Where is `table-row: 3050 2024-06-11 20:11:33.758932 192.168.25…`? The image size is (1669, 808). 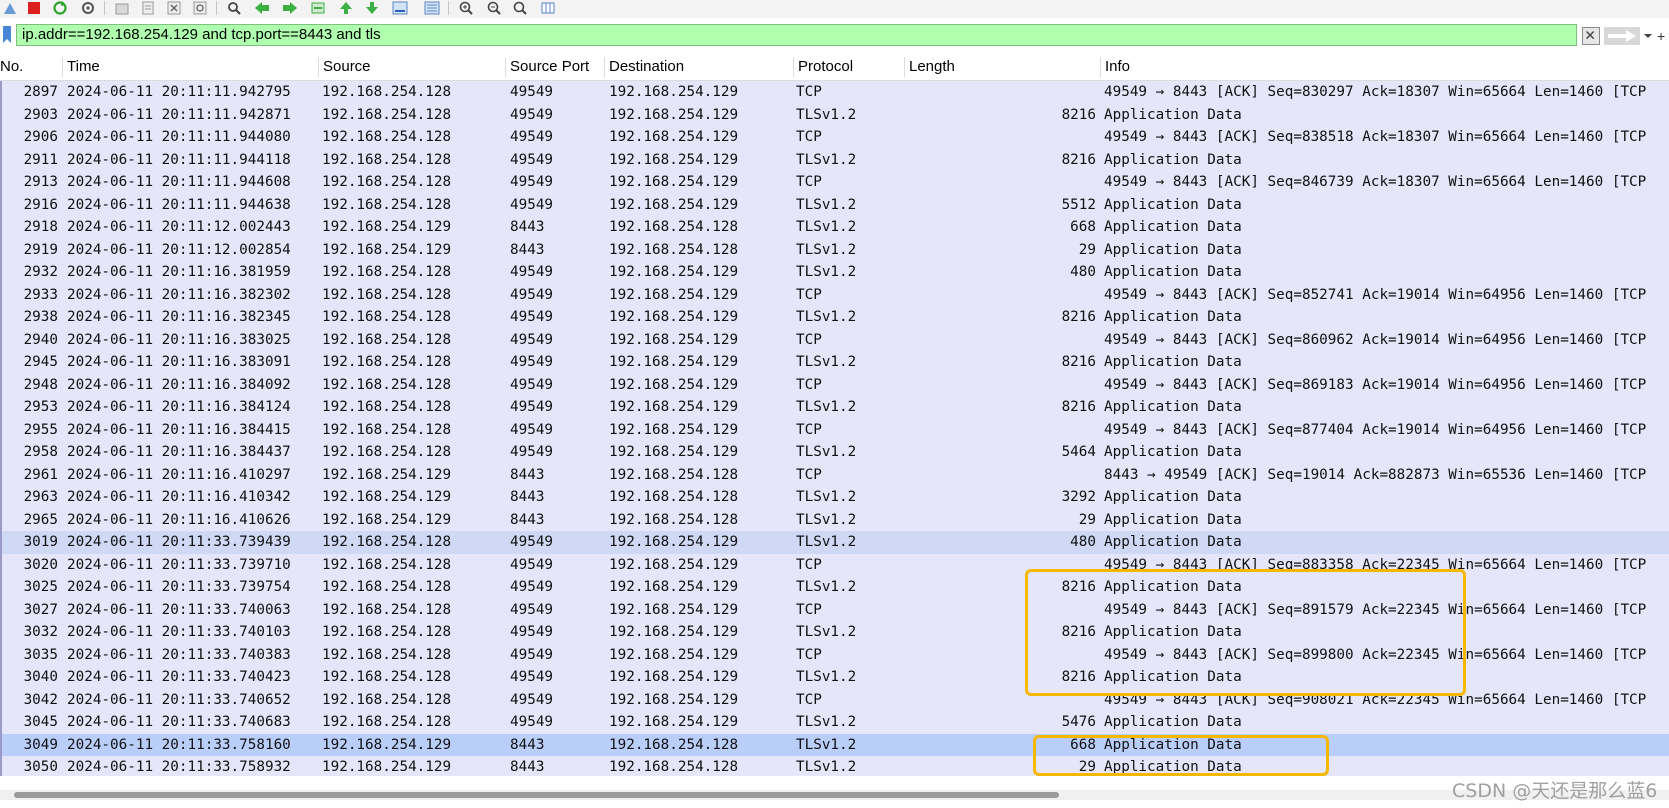
table-row: 3050 2024-06-11 20:11:33.758932 192.168.25… is located at coordinates (834, 766).